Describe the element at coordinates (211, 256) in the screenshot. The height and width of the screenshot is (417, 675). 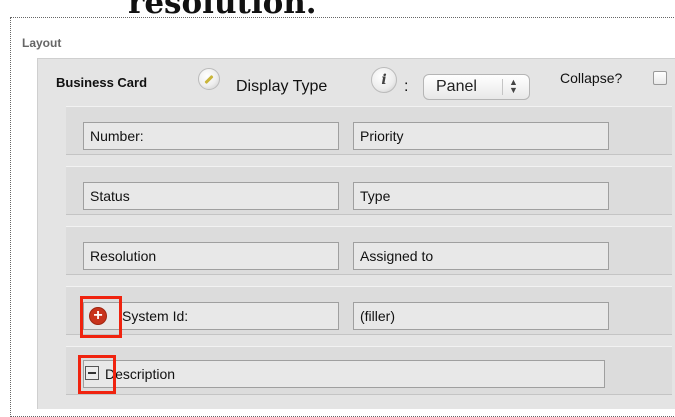
I see `field-resolution: Resolution` at that location.